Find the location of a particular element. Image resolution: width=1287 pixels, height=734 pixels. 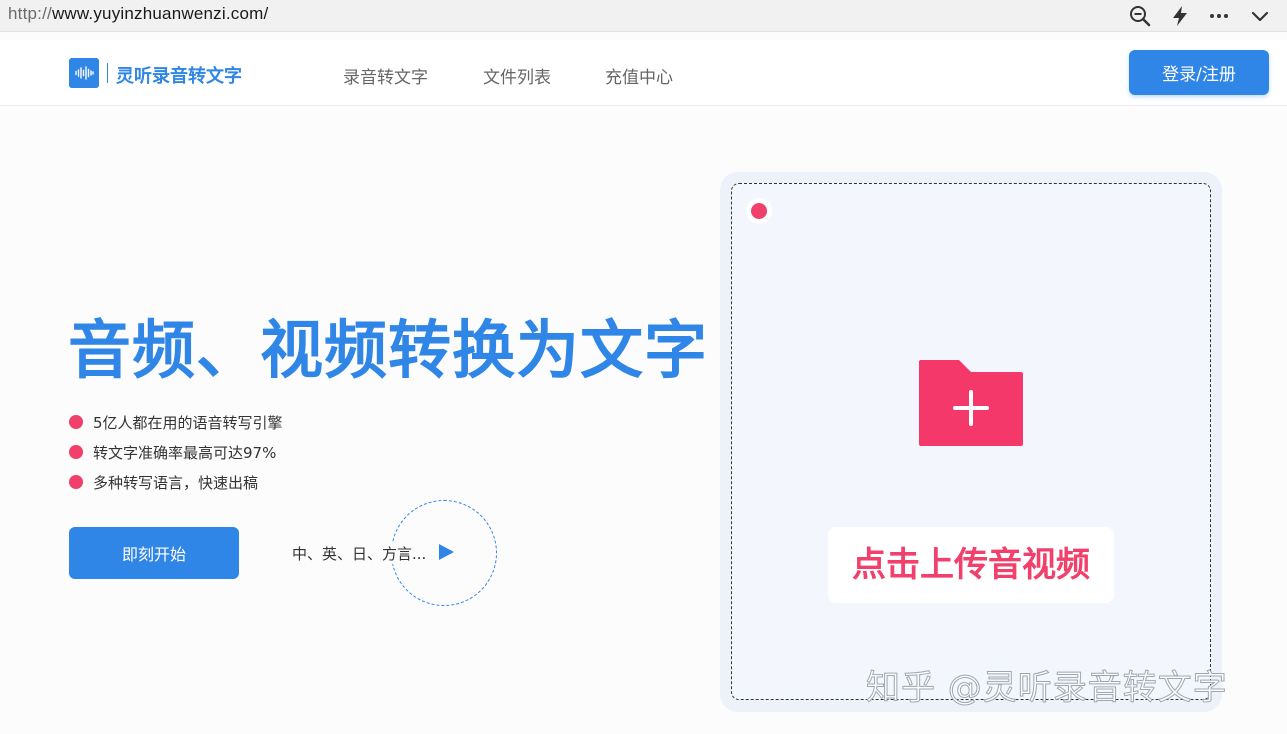

watermark: 知乎 @灵听录音转文字 is located at coordinates (1047, 688).